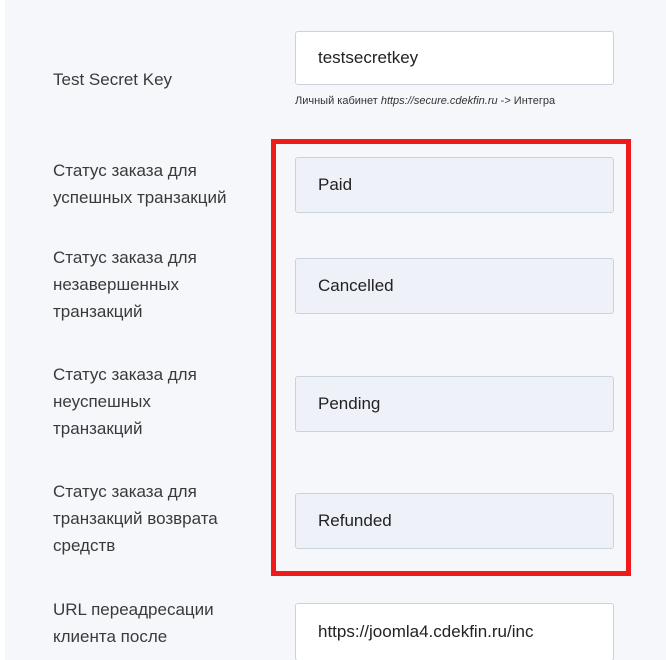  Describe the element at coordinates (439, 101) in the screenshot. I see `hint-url: https://secure.cdekfin.ru` at that location.